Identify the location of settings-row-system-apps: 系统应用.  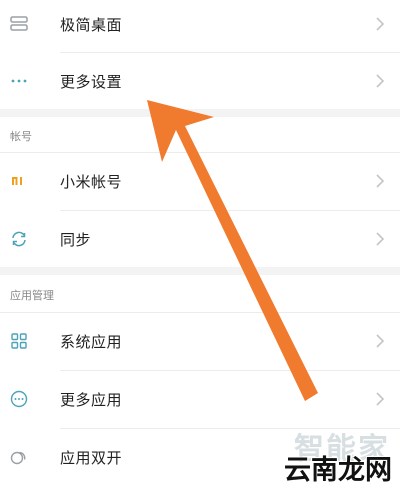
(200, 341).